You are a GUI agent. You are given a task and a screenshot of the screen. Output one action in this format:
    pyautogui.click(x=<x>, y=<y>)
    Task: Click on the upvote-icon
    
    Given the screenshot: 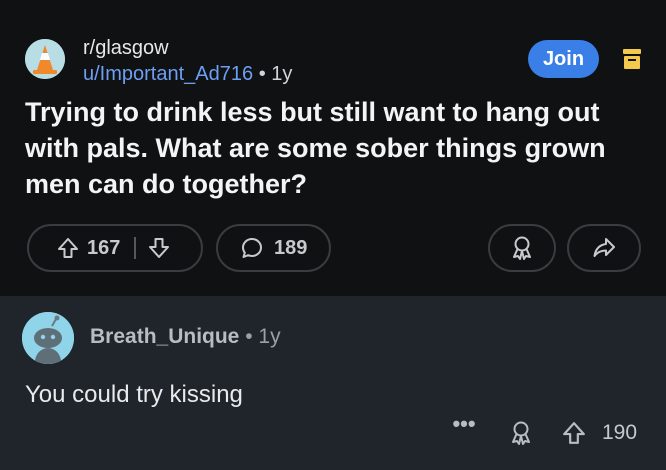 What is the action you would take?
    pyautogui.click(x=68, y=248)
    